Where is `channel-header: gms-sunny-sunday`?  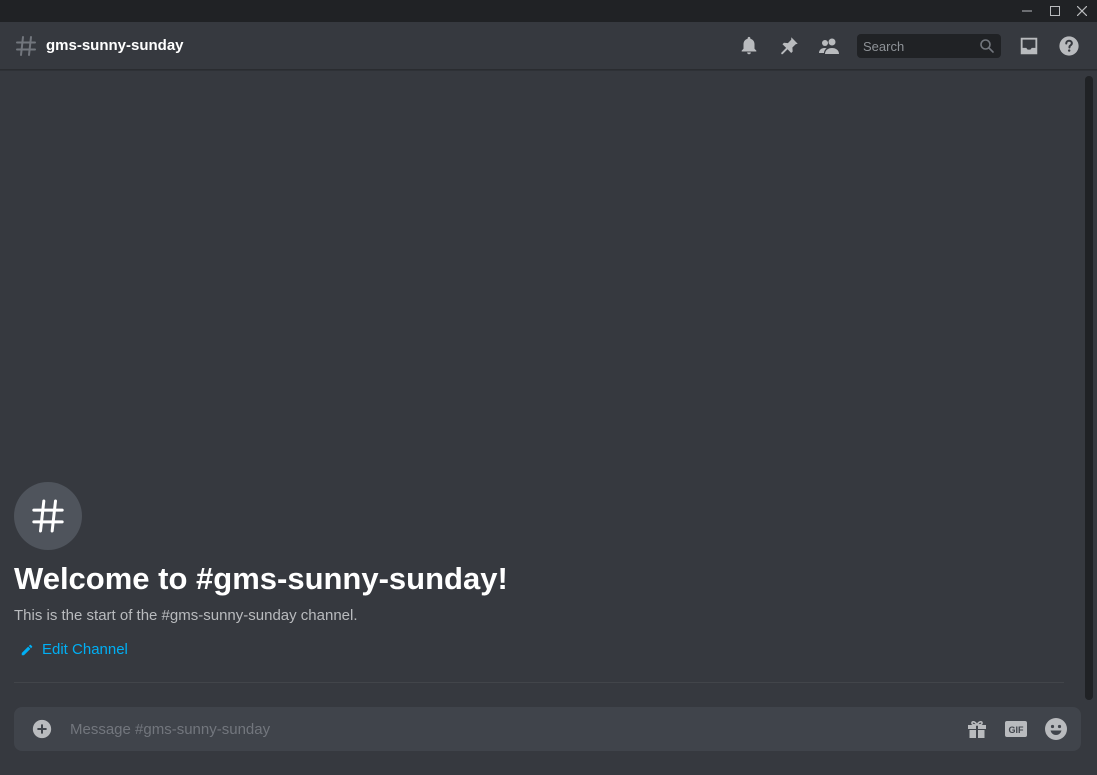 channel-header: gms-sunny-sunday is located at coordinates (548, 46).